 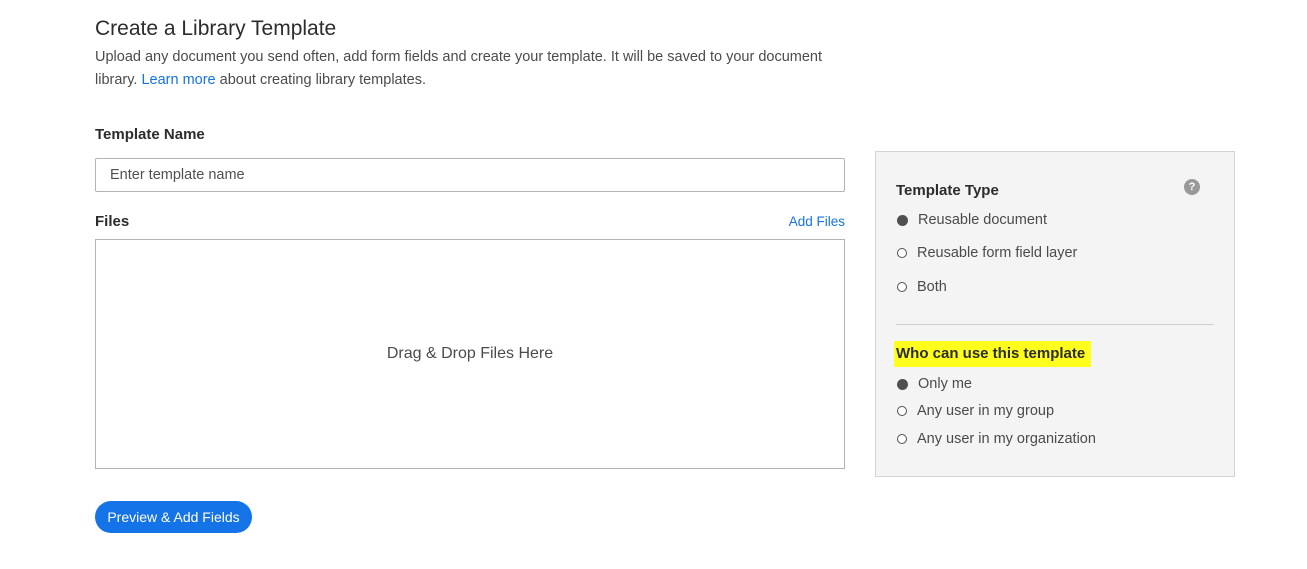 I want to click on template-name-input, so click(x=470, y=175).